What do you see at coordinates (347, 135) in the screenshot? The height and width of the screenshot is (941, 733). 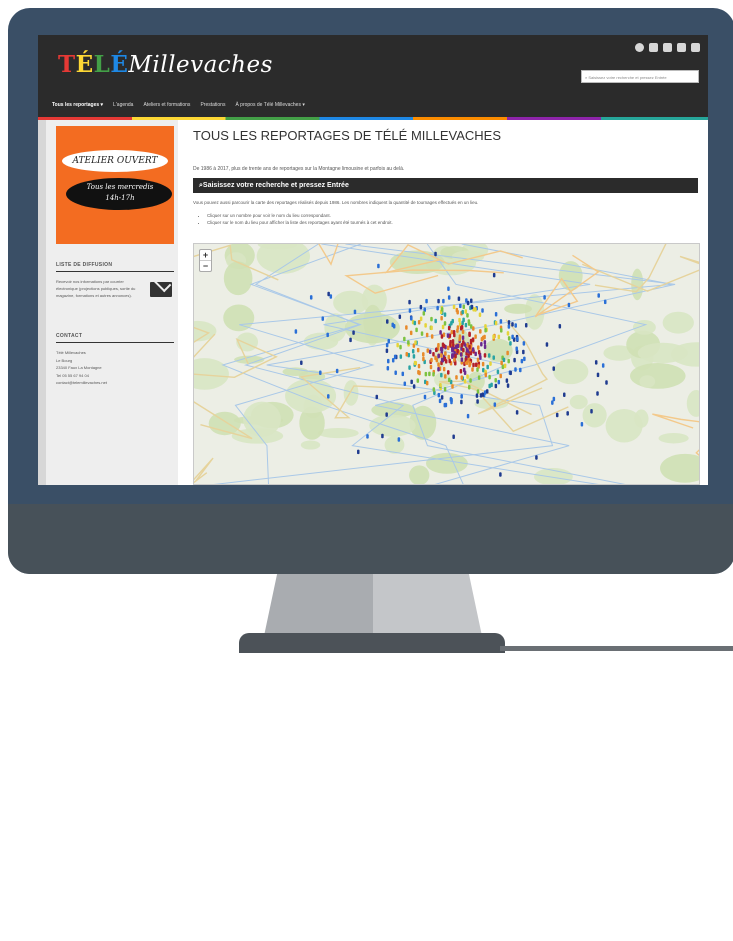 I see `page-title: TOUS LES REPORTAGES DE TÉLÉ MILLEVACHES` at bounding box center [347, 135].